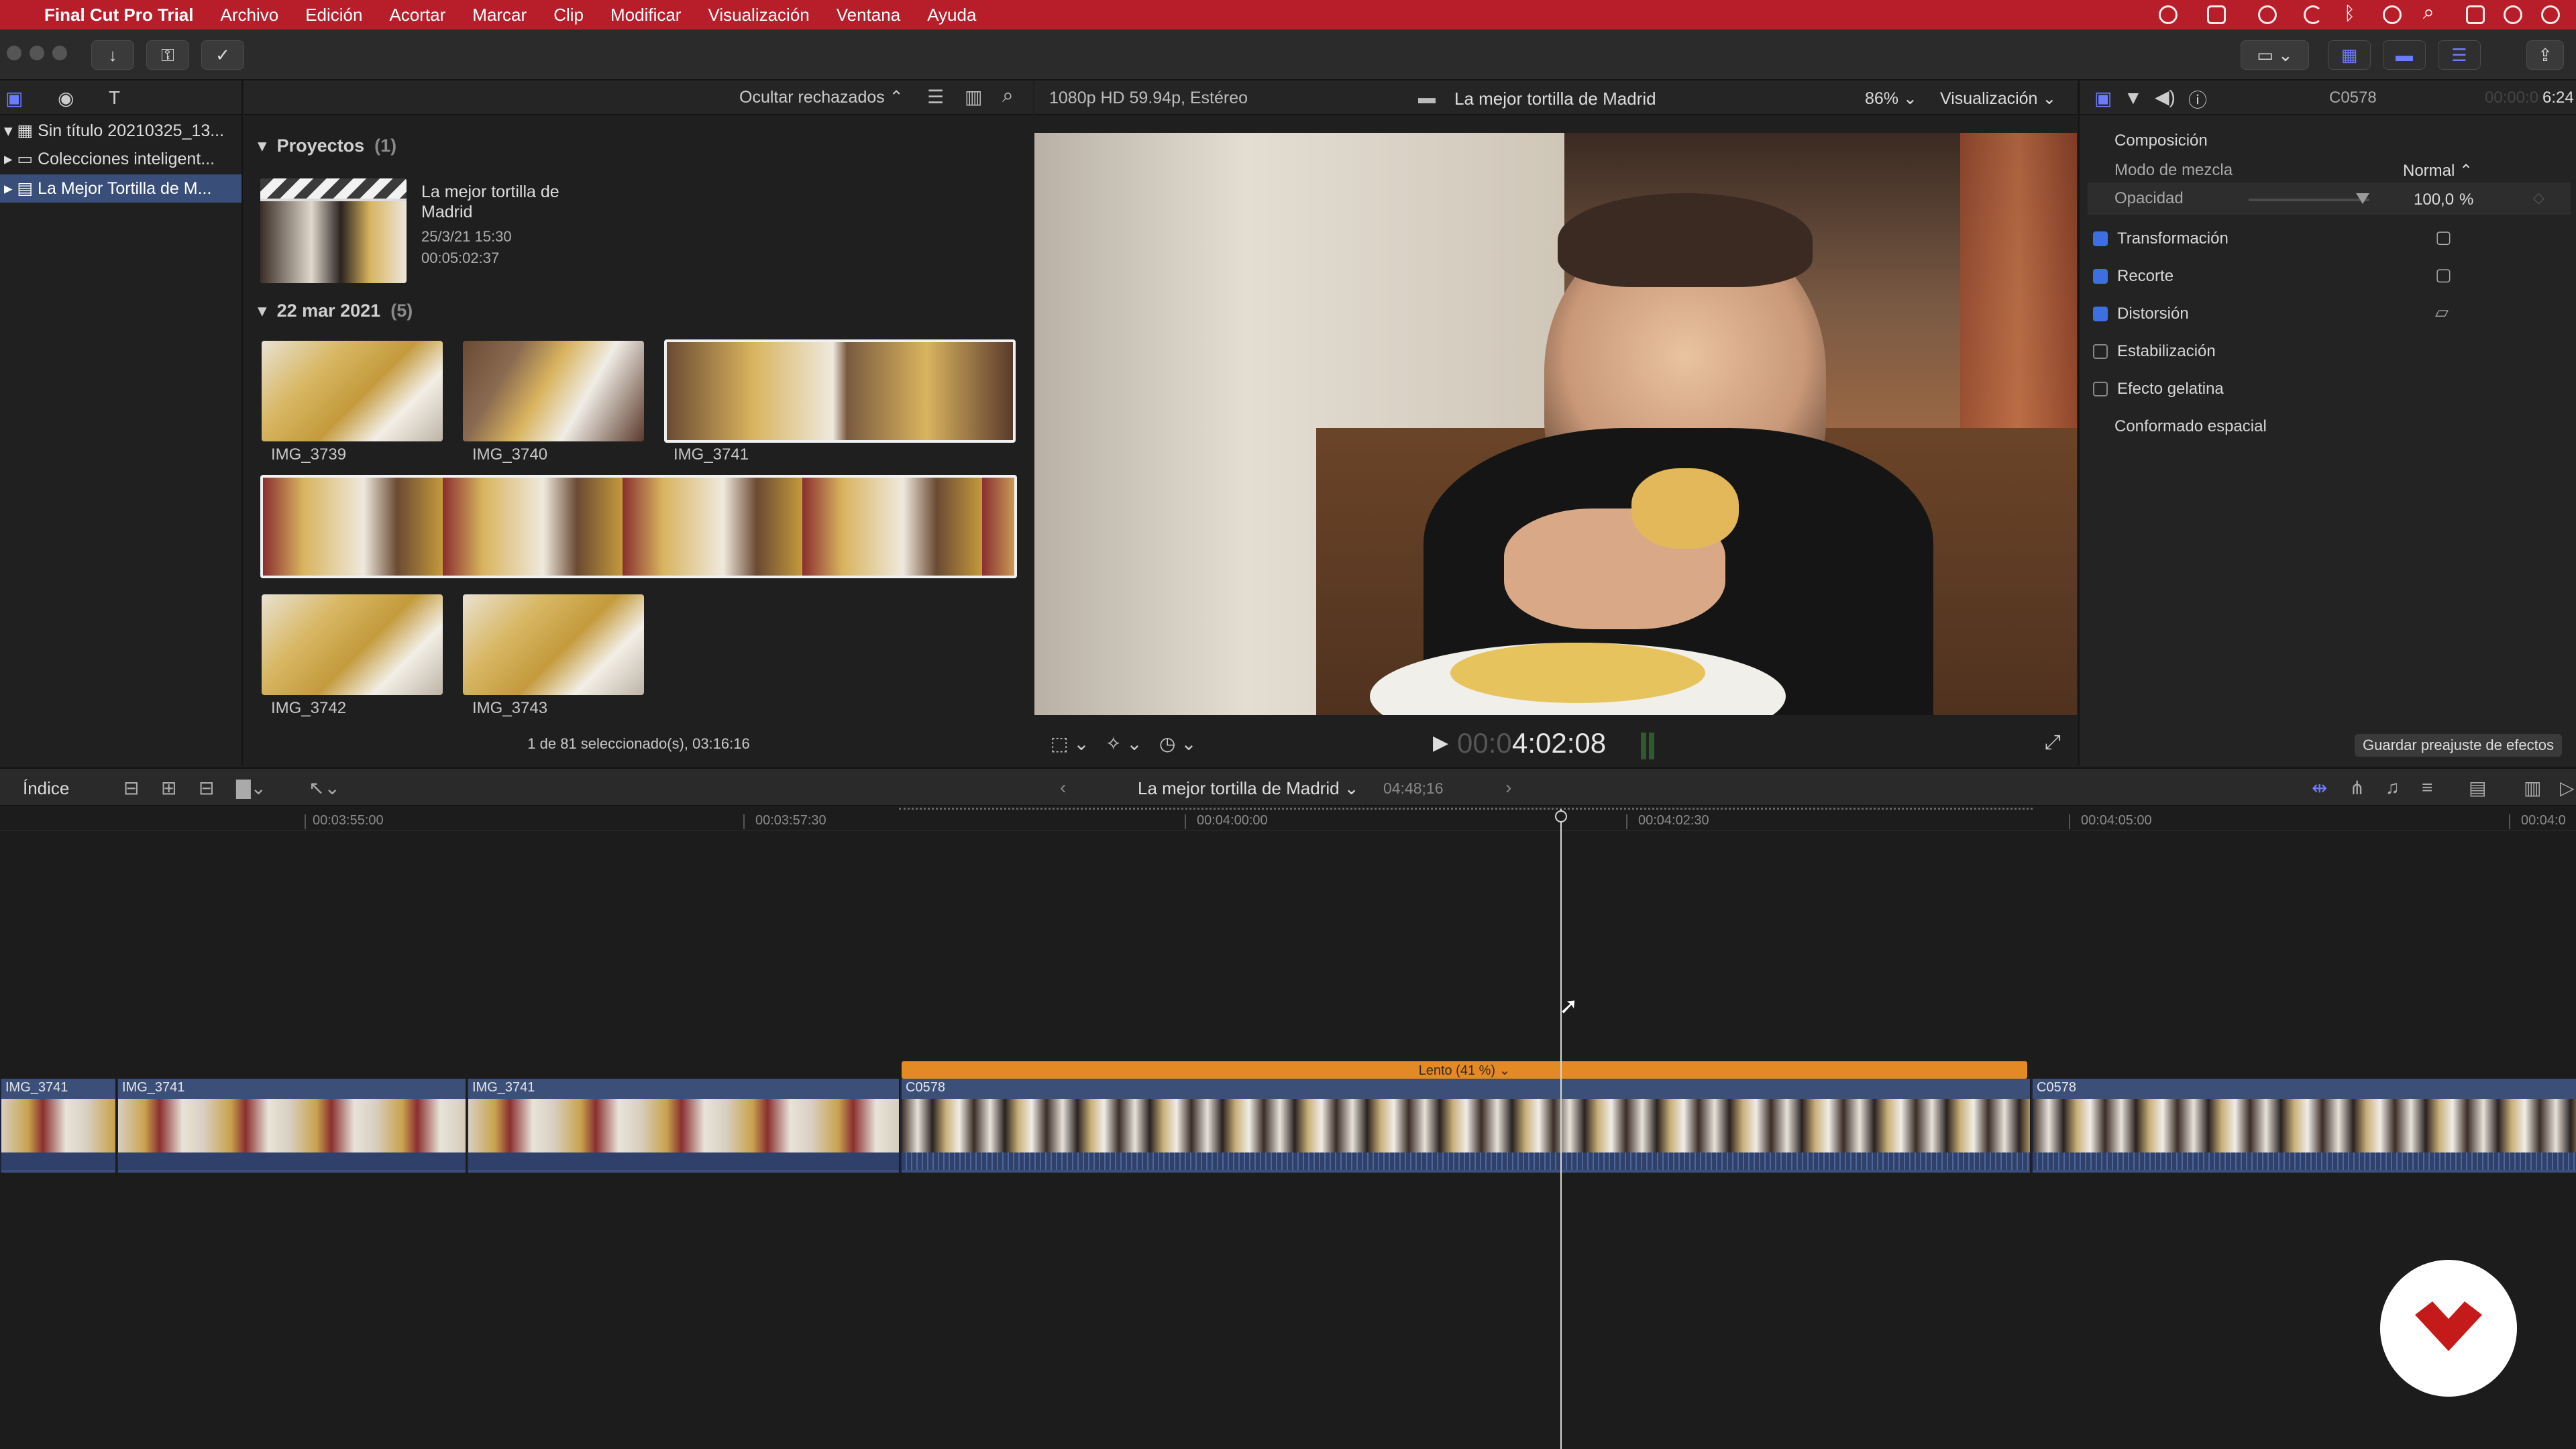 Image resolution: width=2576 pixels, height=1449 pixels. I want to click on retime-label: Lento (41 %) ⌄, so click(1464, 1070).